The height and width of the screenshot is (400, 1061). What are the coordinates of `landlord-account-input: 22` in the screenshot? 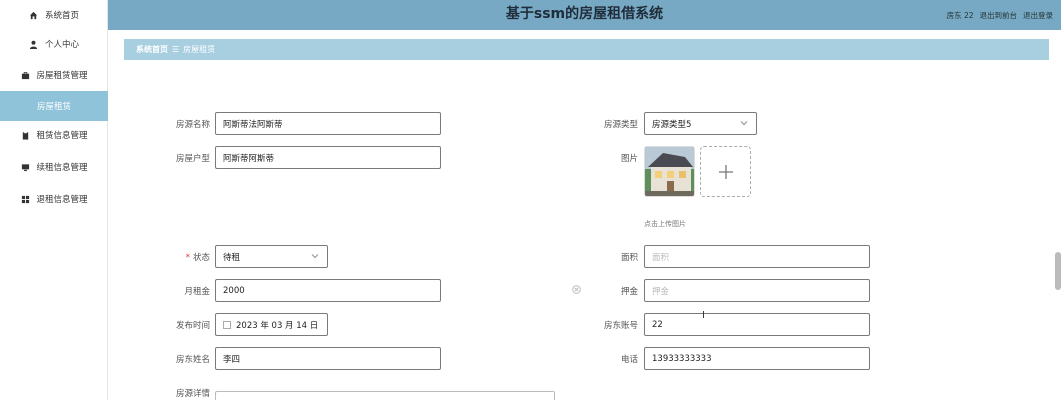 It's located at (757, 324).